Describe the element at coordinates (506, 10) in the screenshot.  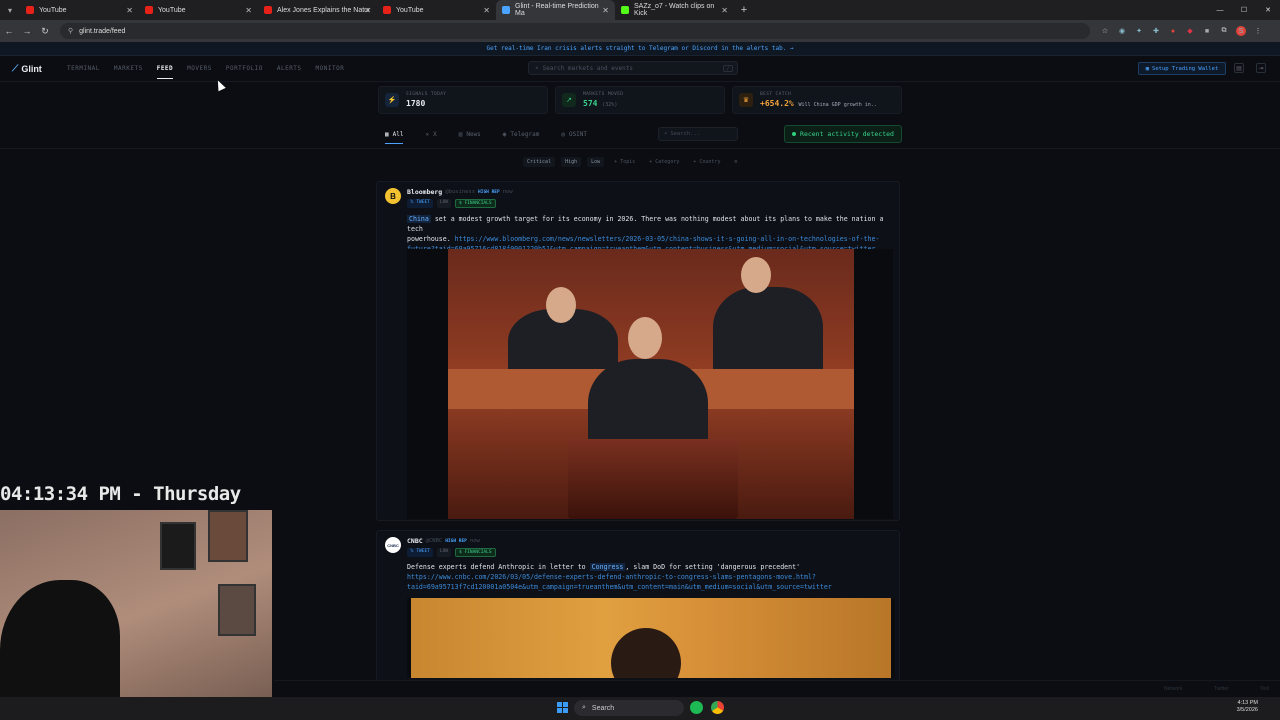
I see `glint-icon` at that location.